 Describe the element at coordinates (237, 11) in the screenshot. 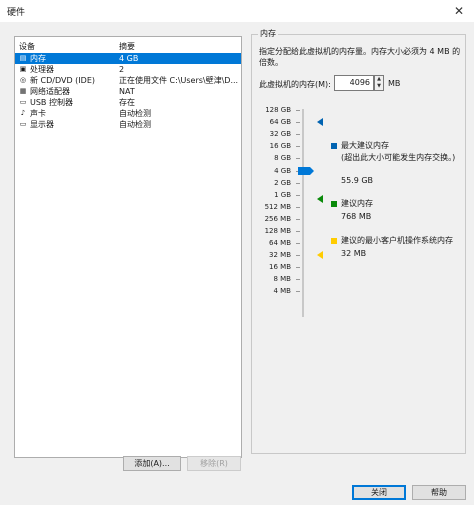

I see `title-bar: 硬件 ✕` at that location.